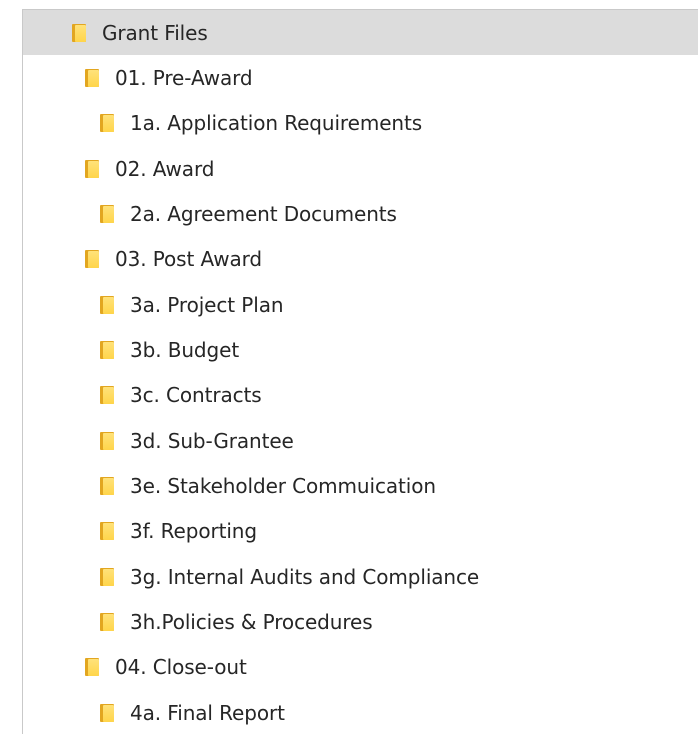 This screenshot has width=698, height=735. What do you see at coordinates (360, 440) in the screenshot?
I see `tree-item-sub-grantee: 3d. Sub-Grantee` at bounding box center [360, 440].